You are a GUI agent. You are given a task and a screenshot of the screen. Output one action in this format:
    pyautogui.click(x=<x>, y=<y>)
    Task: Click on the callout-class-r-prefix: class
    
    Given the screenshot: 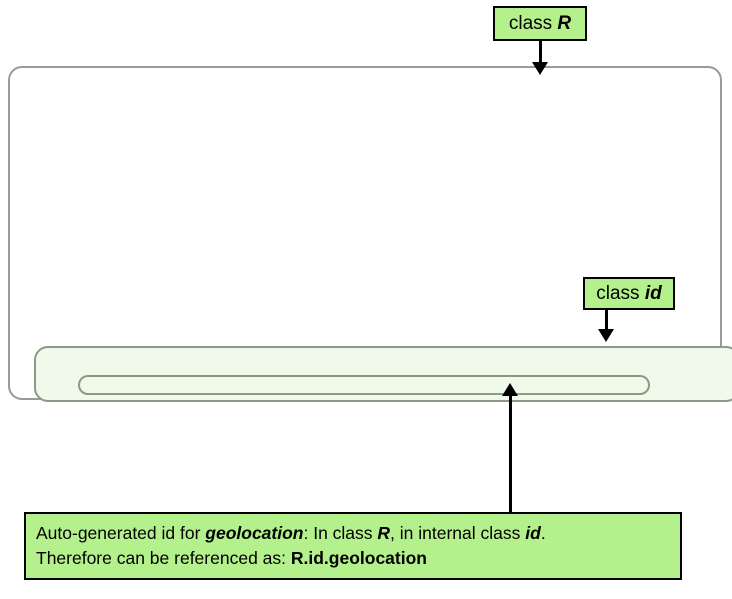 What is the action you would take?
    pyautogui.click(x=533, y=23)
    